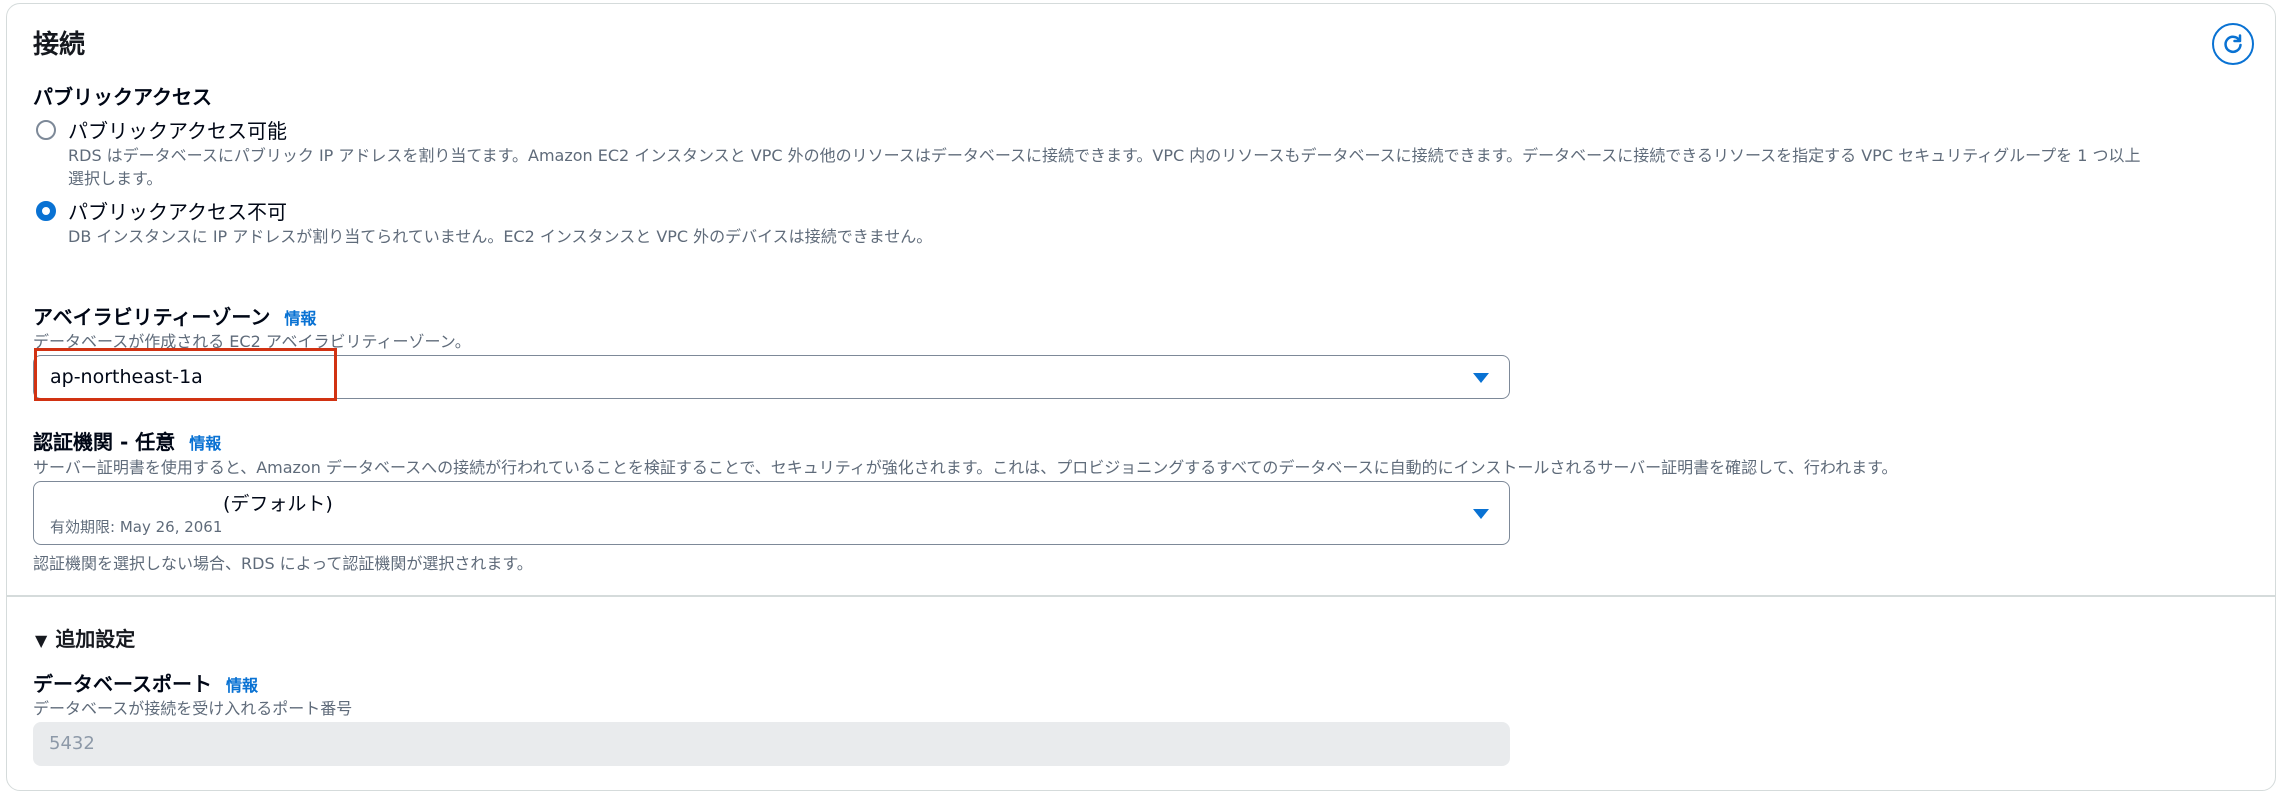 The height and width of the screenshot is (796, 2284). Describe the element at coordinates (300, 317) in the screenshot. I see `availability-zone-info-link: 情報` at that location.